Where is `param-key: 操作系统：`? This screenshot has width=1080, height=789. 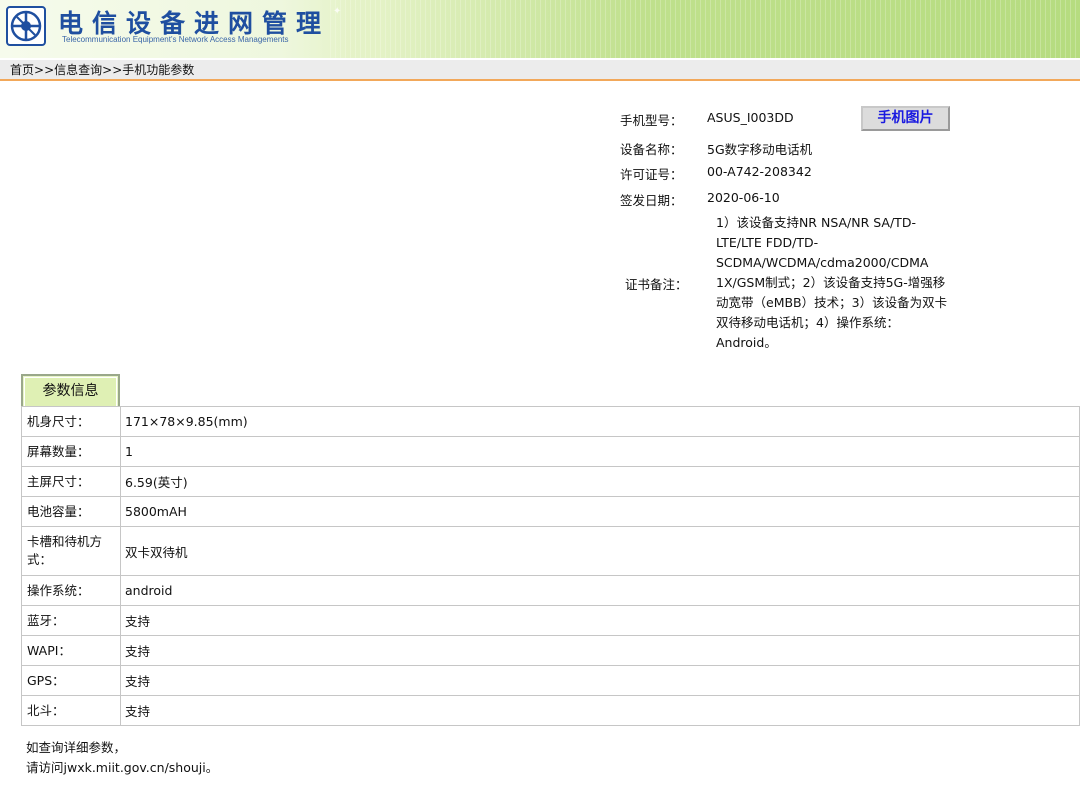
param-key: 操作系统： is located at coordinates (71, 590).